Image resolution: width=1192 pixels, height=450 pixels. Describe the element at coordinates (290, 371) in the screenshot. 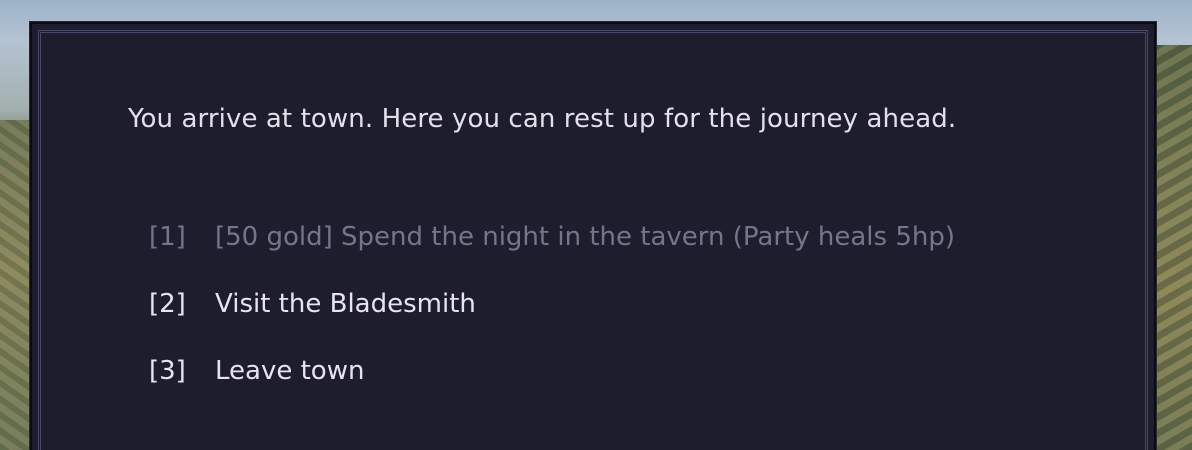

I see `choice-label: Leave town` at that location.